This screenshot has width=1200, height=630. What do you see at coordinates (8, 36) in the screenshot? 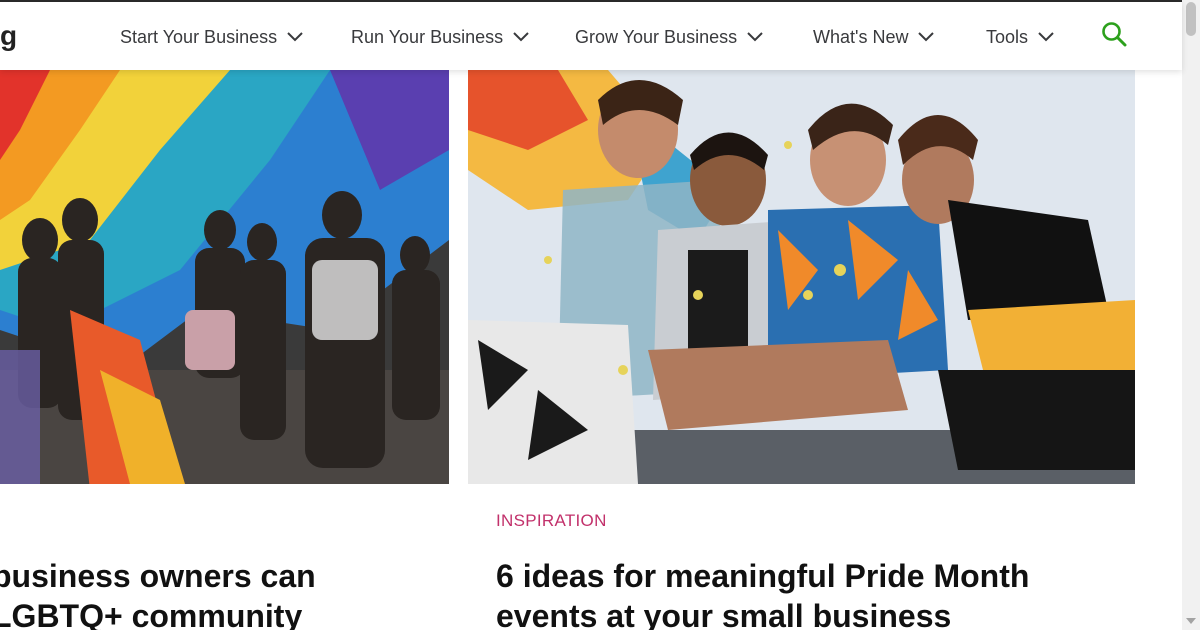
I see `site-logo: g` at bounding box center [8, 36].